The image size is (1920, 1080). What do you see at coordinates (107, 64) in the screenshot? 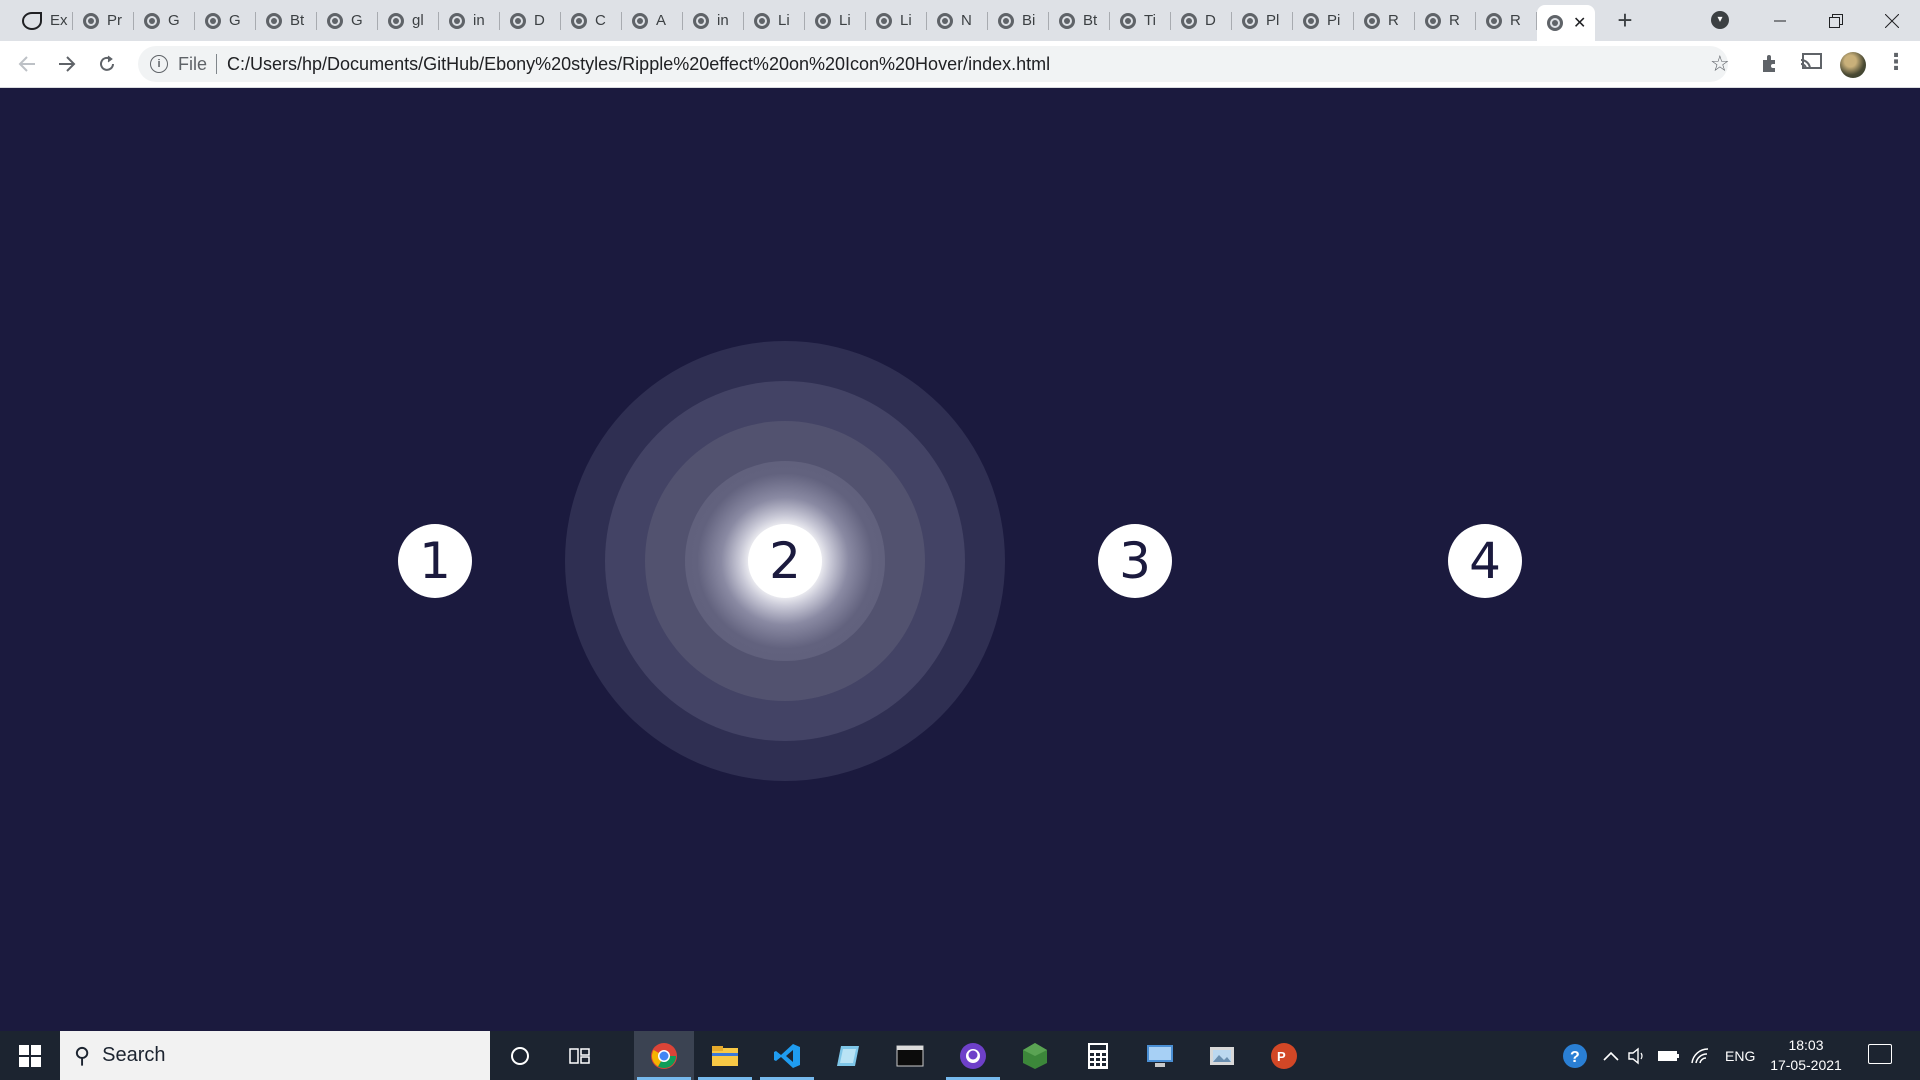
I see `reload-button` at bounding box center [107, 64].